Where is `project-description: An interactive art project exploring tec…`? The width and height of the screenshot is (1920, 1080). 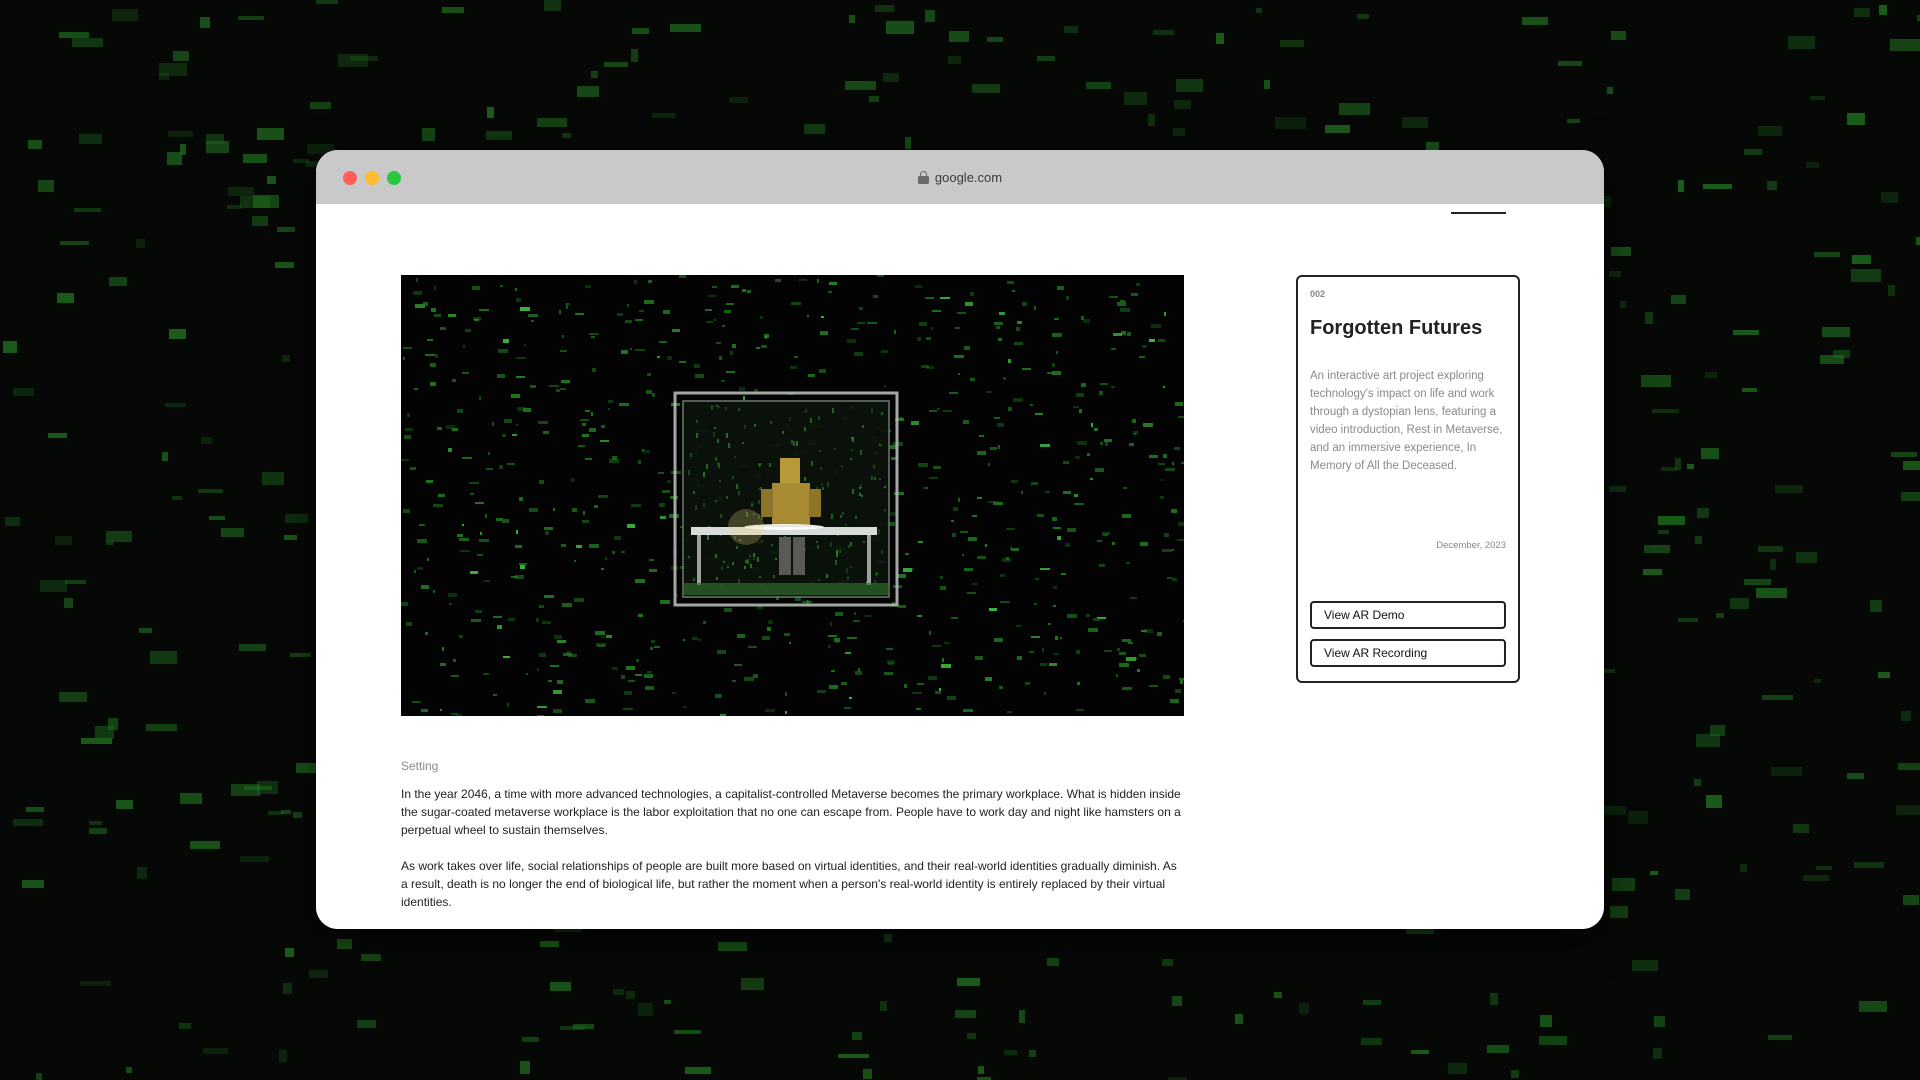 project-description: An interactive art project exploring tec… is located at coordinates (1406, 421).